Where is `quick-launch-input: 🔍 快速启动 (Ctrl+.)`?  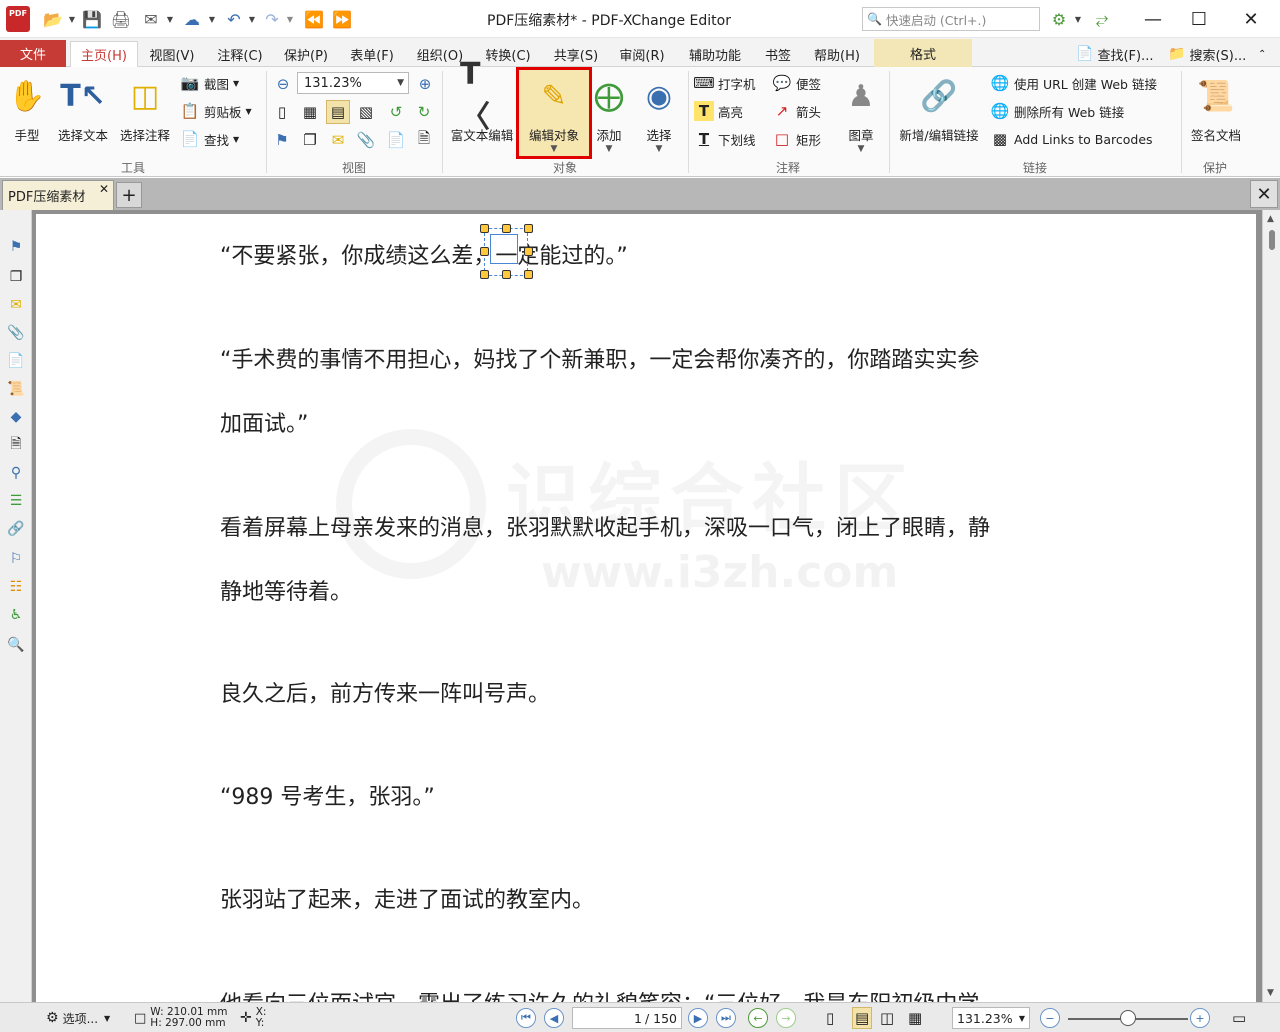
quick-launch-input: 🔍 快速启动 (Ctrl+.) is located at coordinates (951, 19).